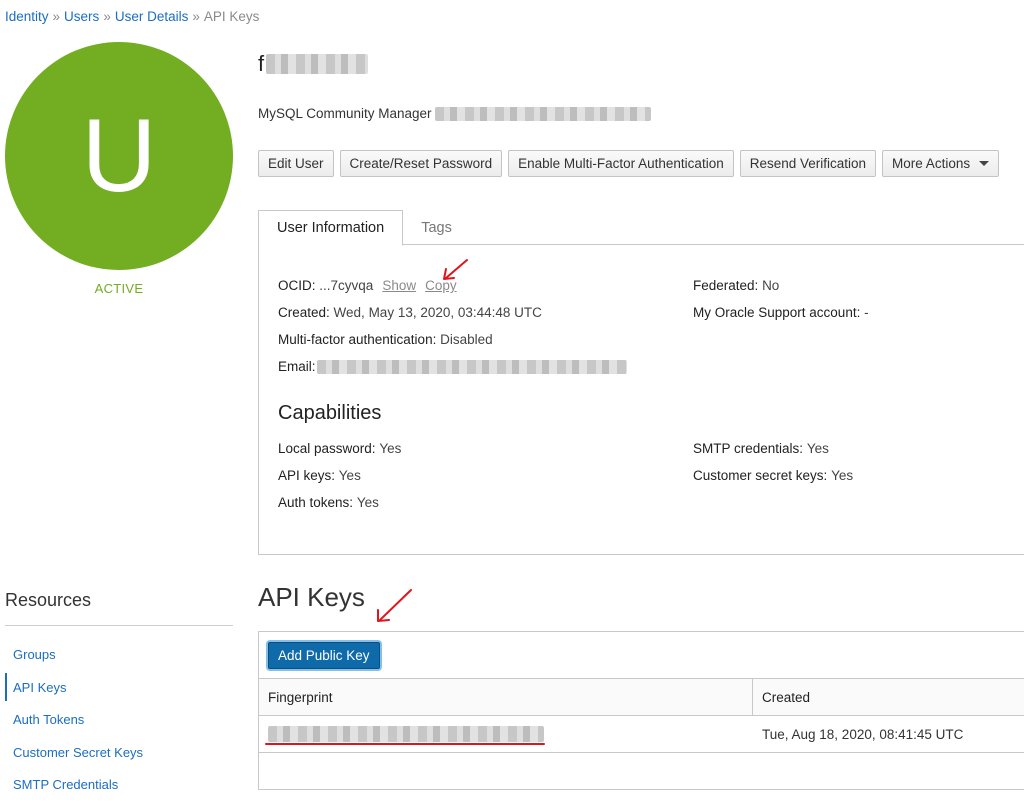 The image size is (1024, 804). I want to click on support-account-label: My Oracle Support account:, so click(777, 312).